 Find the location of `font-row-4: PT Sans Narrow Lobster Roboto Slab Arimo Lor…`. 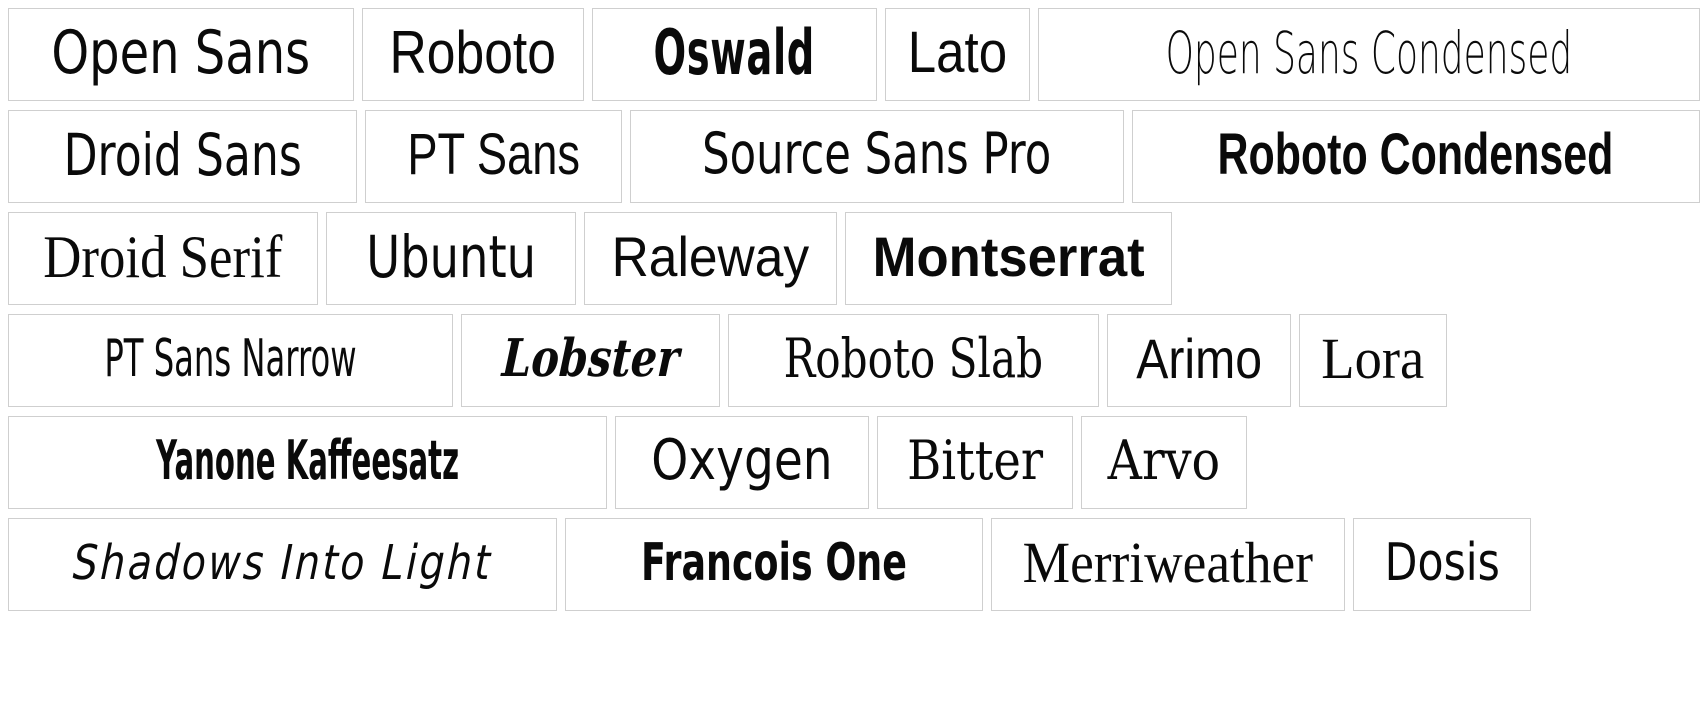

font-row-4: PT Sans Narrow Lobster Roboto Slab Arimo Lor… is located at coordinates (858, 360).